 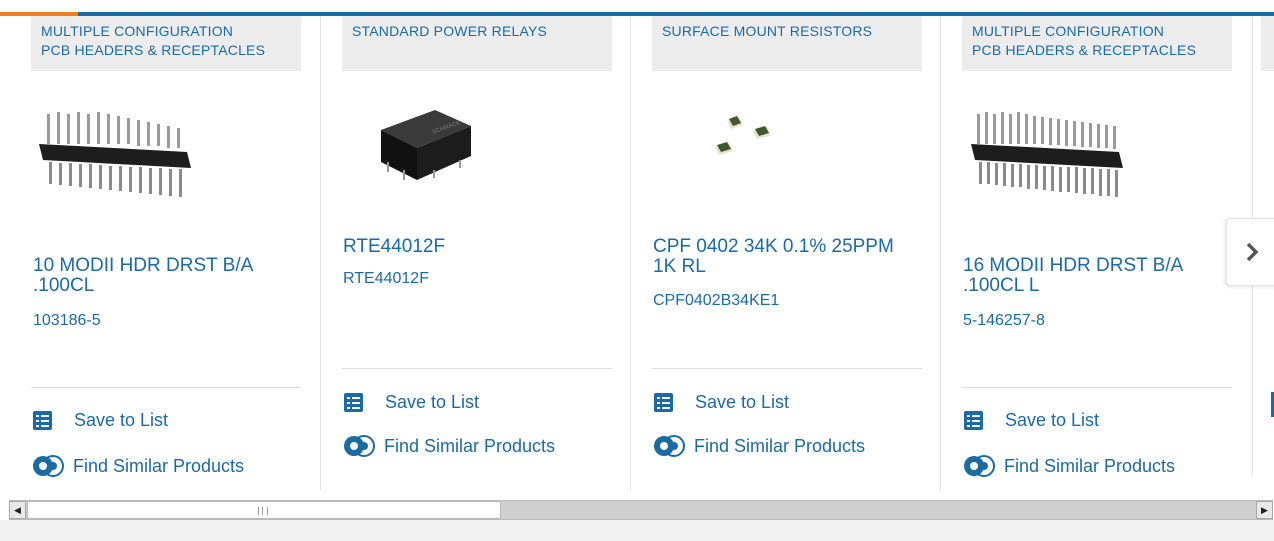 I want to click on scroll-right-arrow-icon: ▶, so click(x=1264, y=509).